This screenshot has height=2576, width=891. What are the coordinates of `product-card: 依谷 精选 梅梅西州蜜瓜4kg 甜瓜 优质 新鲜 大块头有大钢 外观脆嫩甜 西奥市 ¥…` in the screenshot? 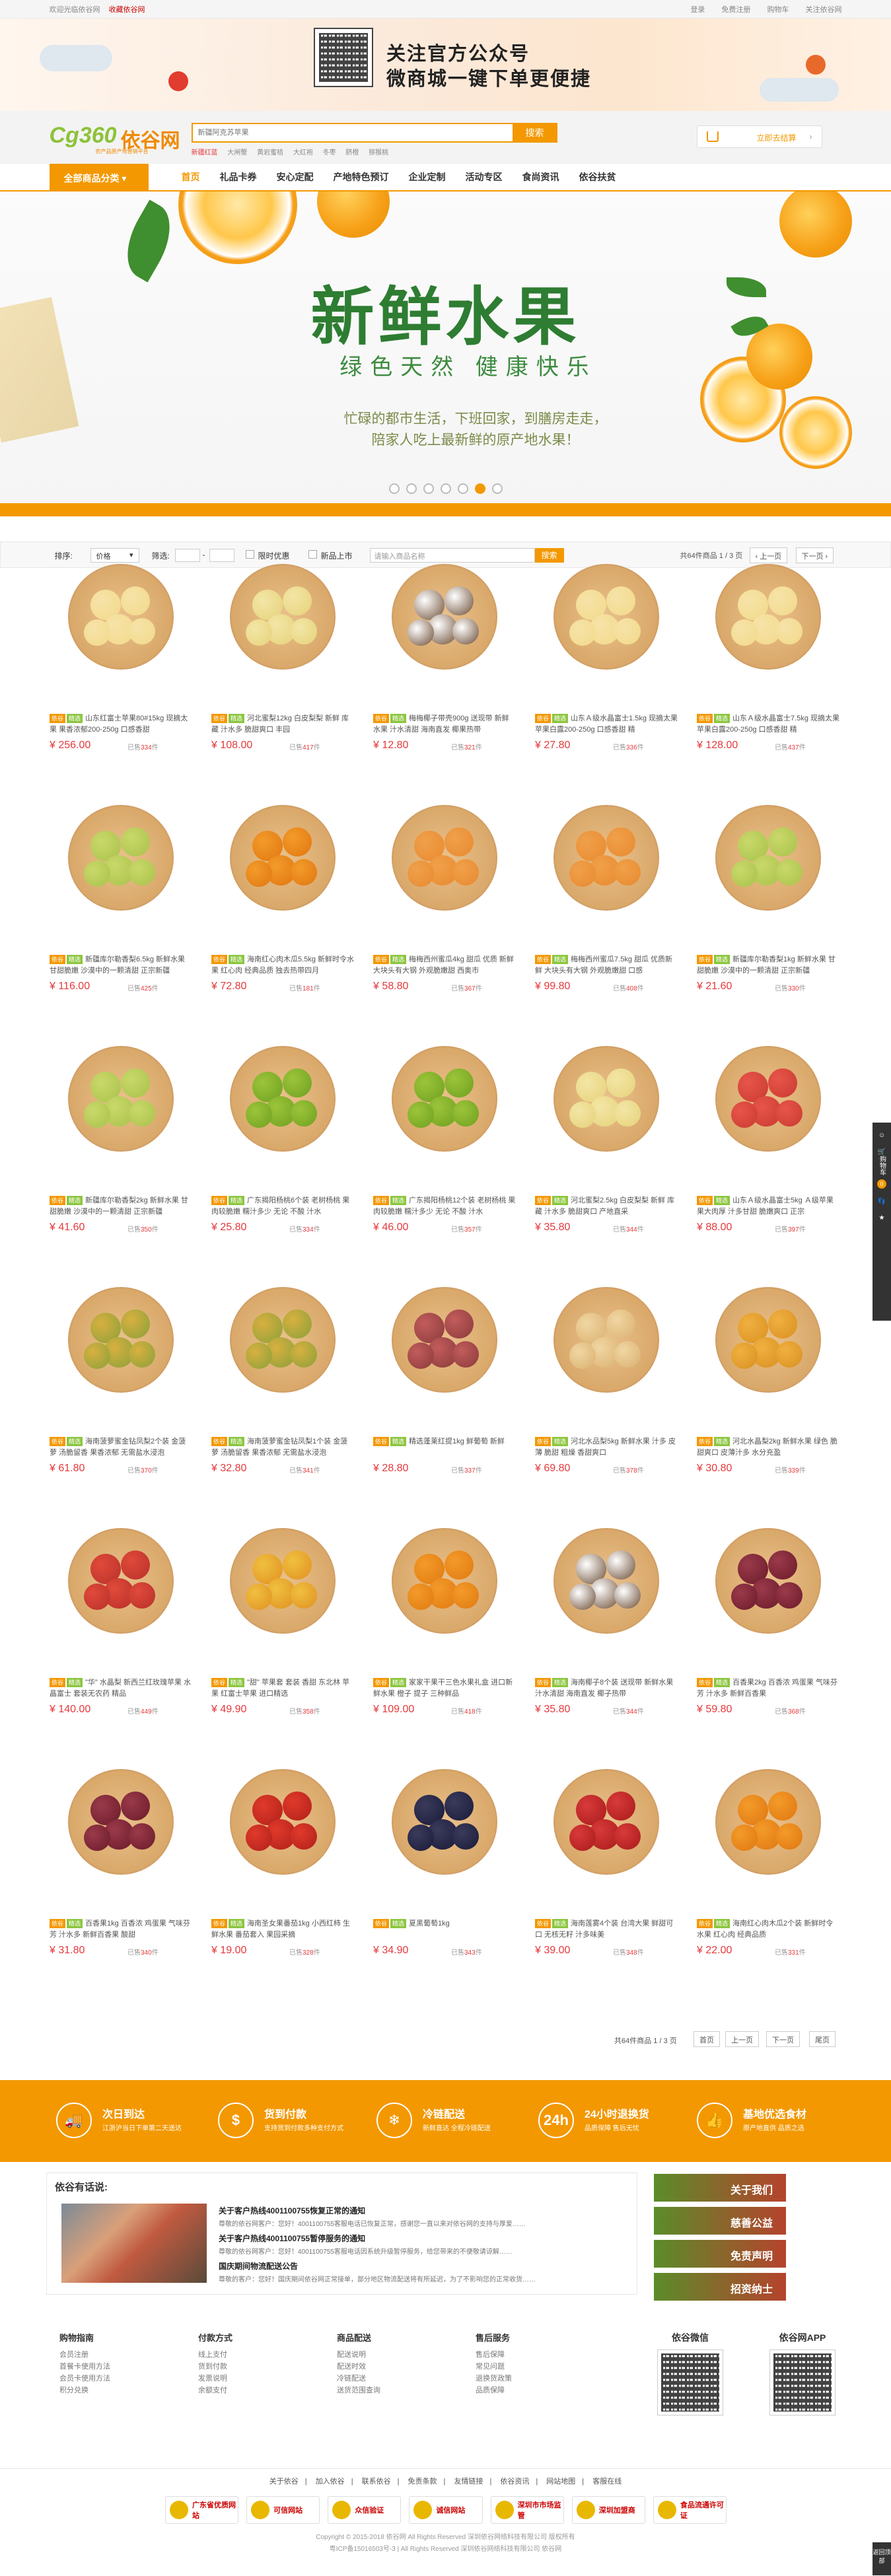 It's located at (444, 894).